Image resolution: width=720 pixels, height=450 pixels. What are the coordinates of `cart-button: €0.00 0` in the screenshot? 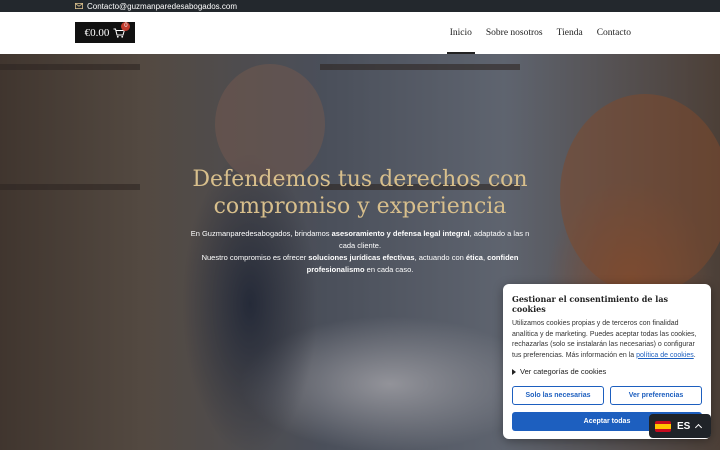 It's located at (105, 32).